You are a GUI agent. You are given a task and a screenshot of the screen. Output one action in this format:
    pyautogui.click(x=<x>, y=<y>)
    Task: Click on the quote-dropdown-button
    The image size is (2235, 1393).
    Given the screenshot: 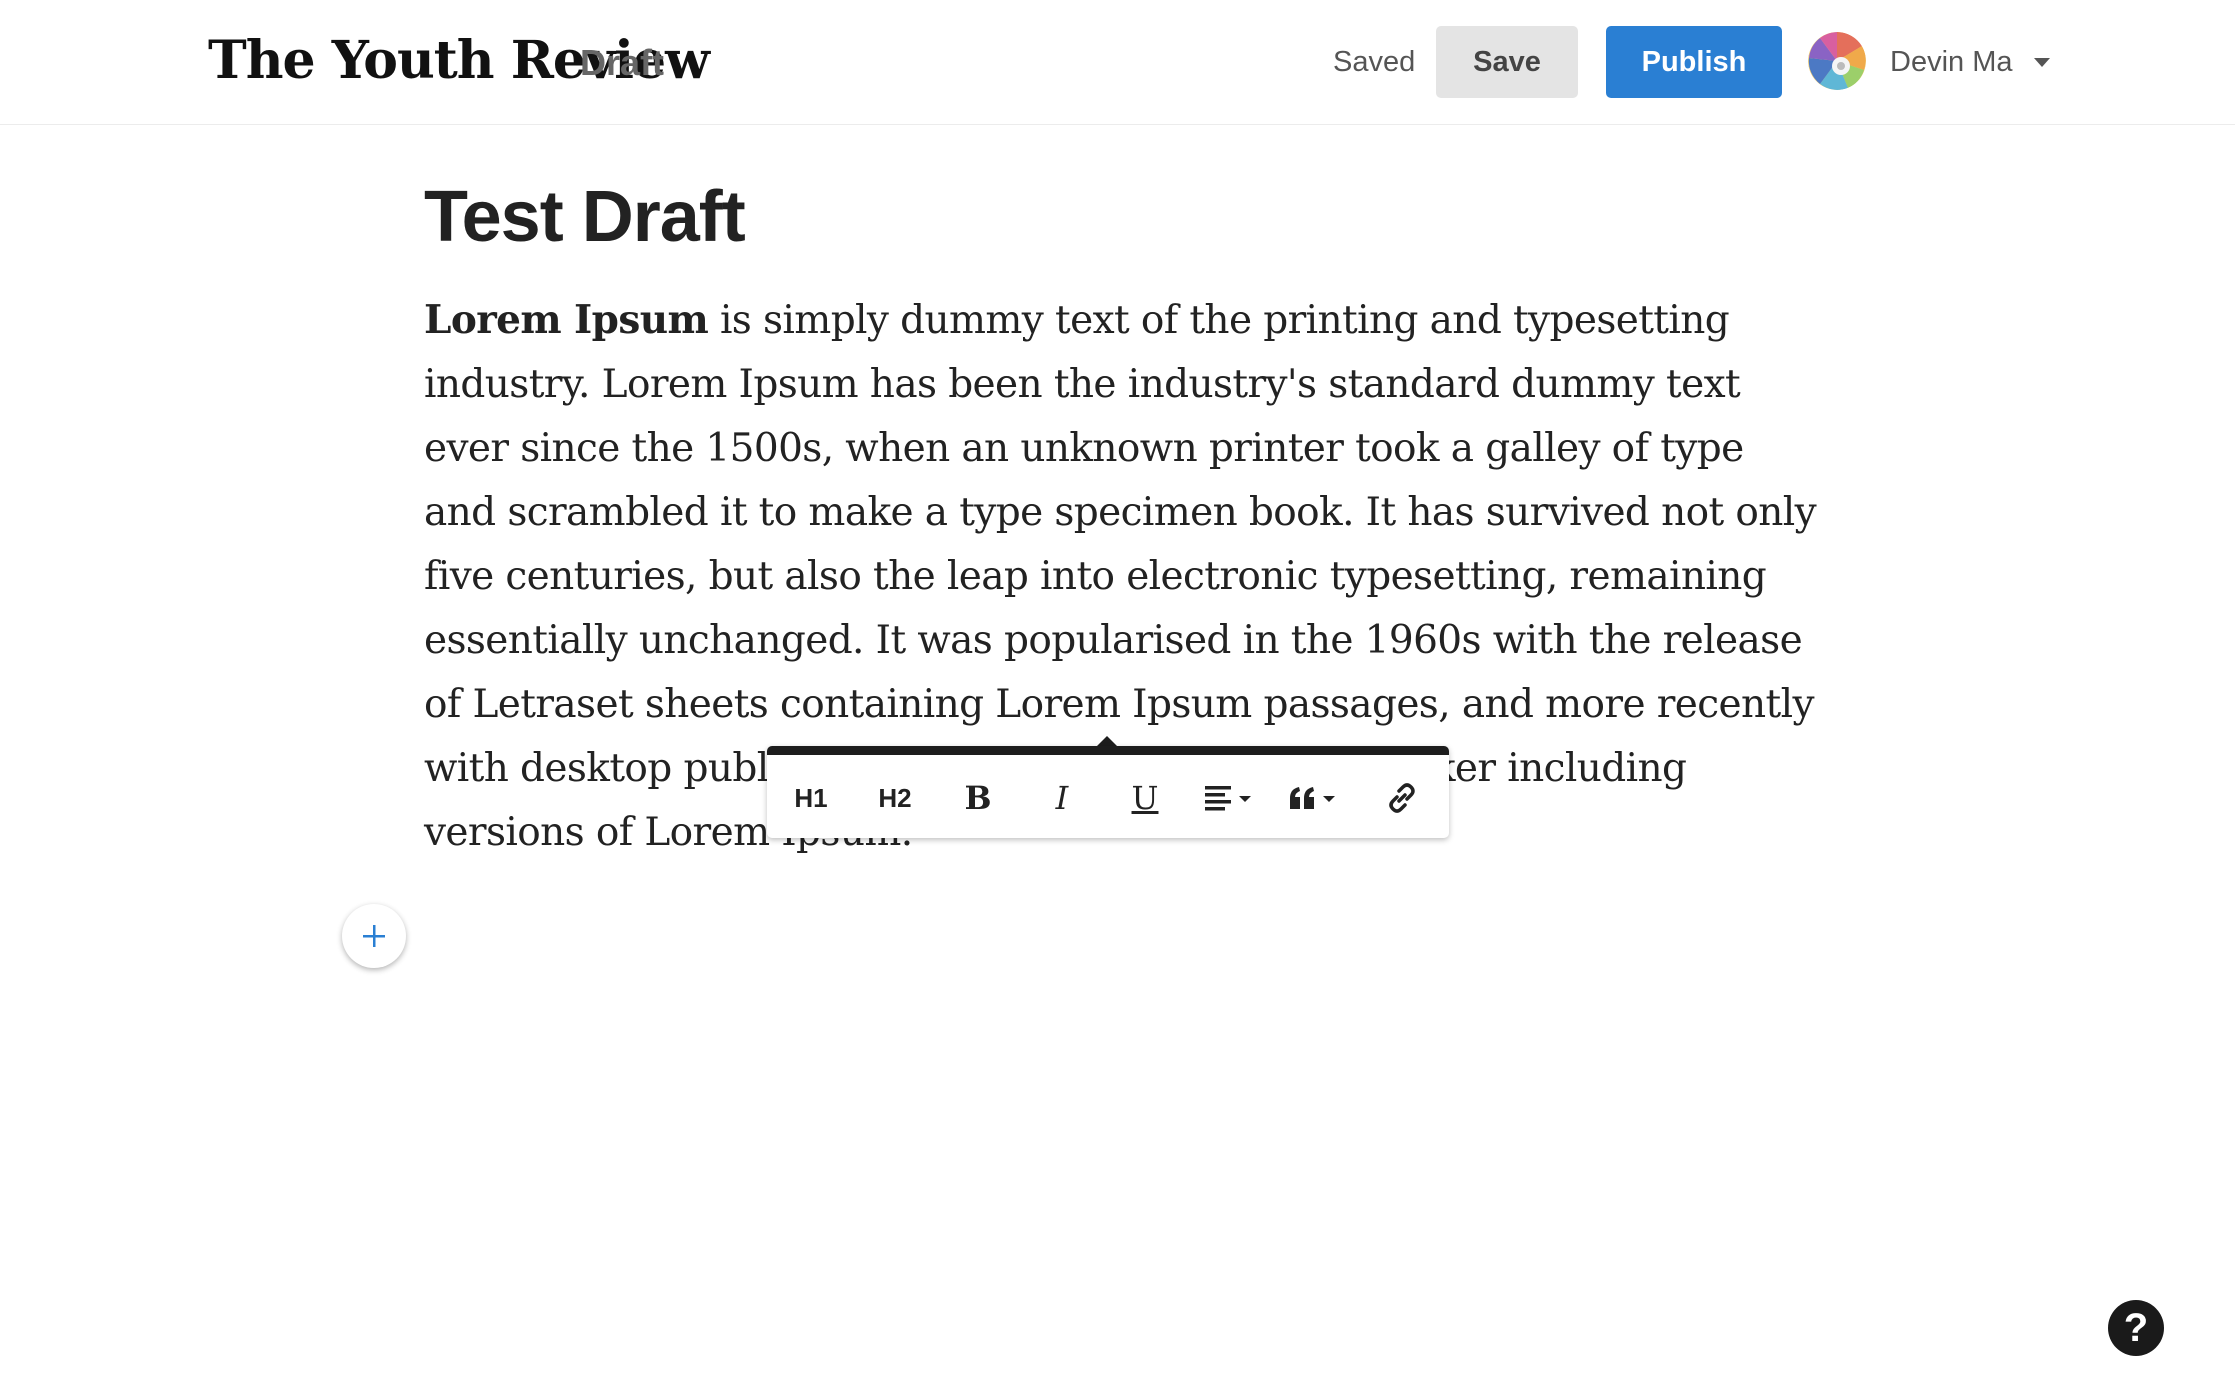 What is the action you would take?
    pyautogui.click(x=1315, y=798)
    